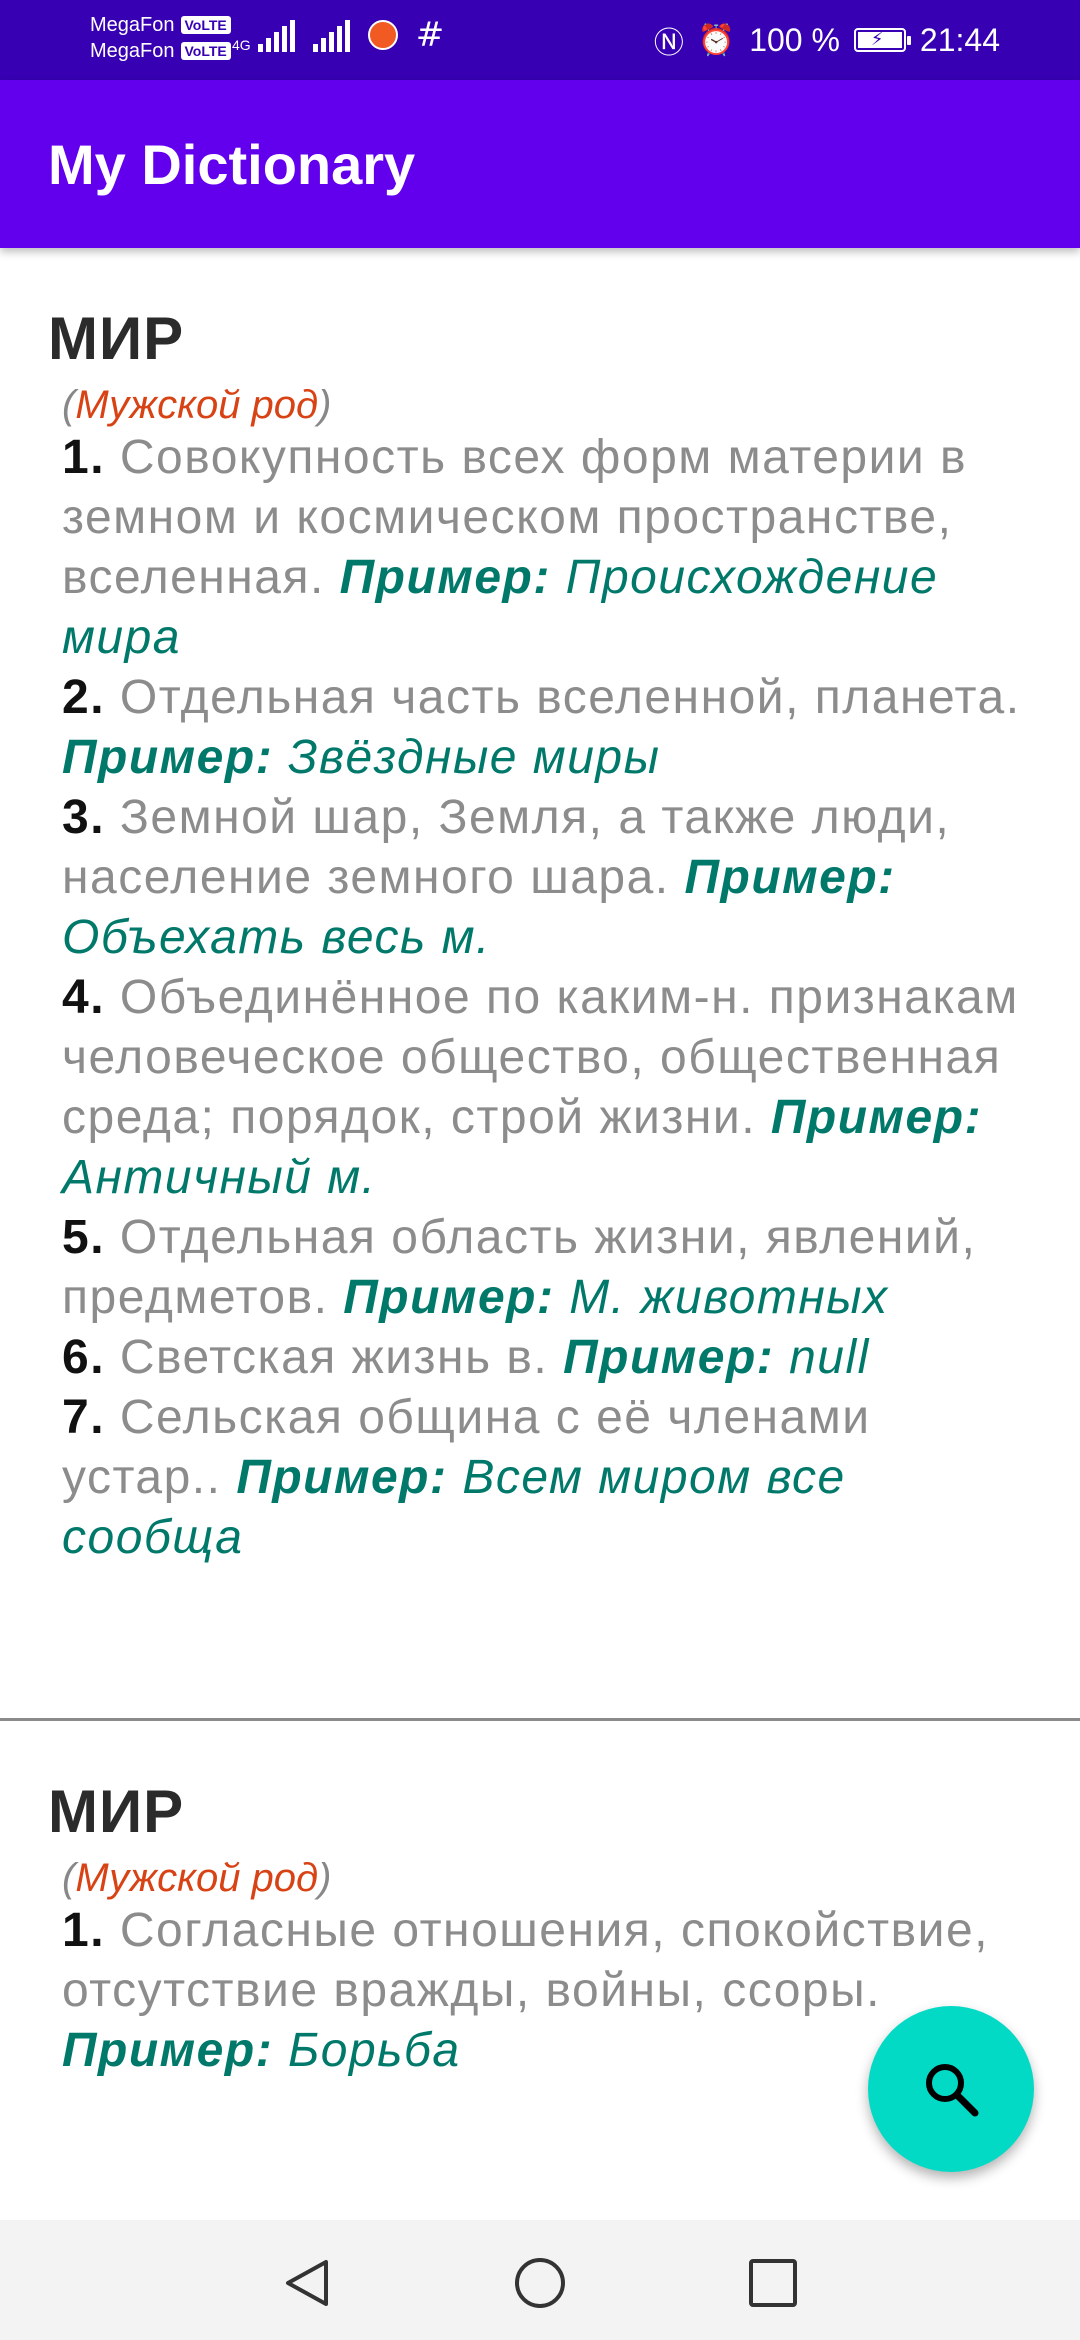 Image resolution: width=1080 pixels, height=2340 pixels. What do you see at coordinates (540, 2283) in the screenshot?
I see `home-icon` at bounding box center [540, 2283].